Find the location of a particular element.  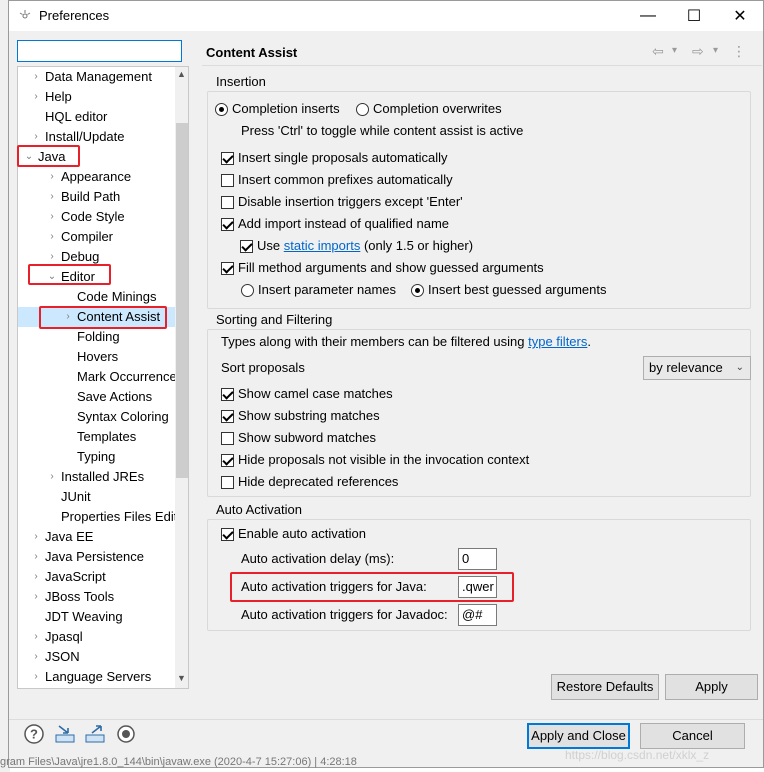

forward-menu-icon: ▾ is located at coordinates (715, 50).